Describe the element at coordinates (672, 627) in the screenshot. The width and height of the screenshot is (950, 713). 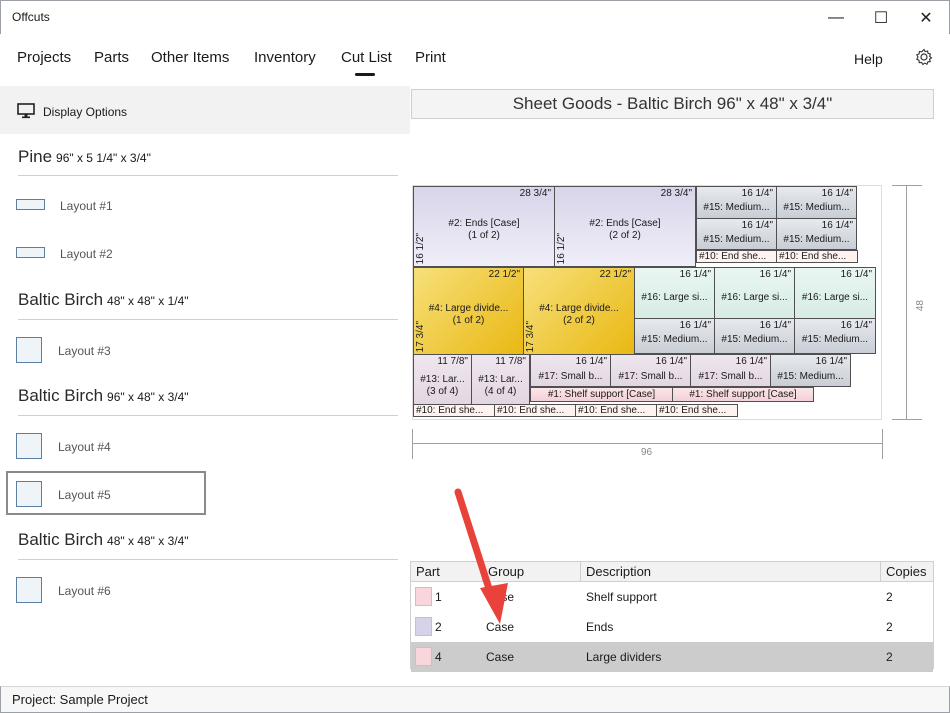
I see `table-row: 2 Case Ends 2` at that location.